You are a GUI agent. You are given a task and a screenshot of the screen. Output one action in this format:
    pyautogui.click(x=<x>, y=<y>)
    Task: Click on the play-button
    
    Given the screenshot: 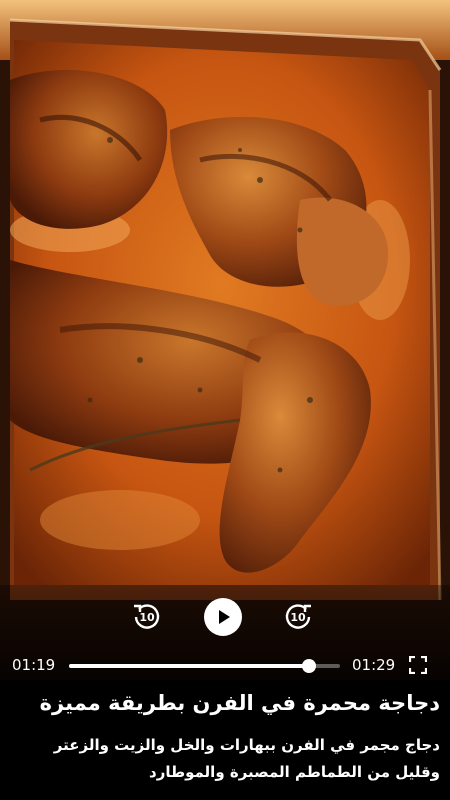 What is the action you would take?
    pyautogui.click(x=223, y=617)
    